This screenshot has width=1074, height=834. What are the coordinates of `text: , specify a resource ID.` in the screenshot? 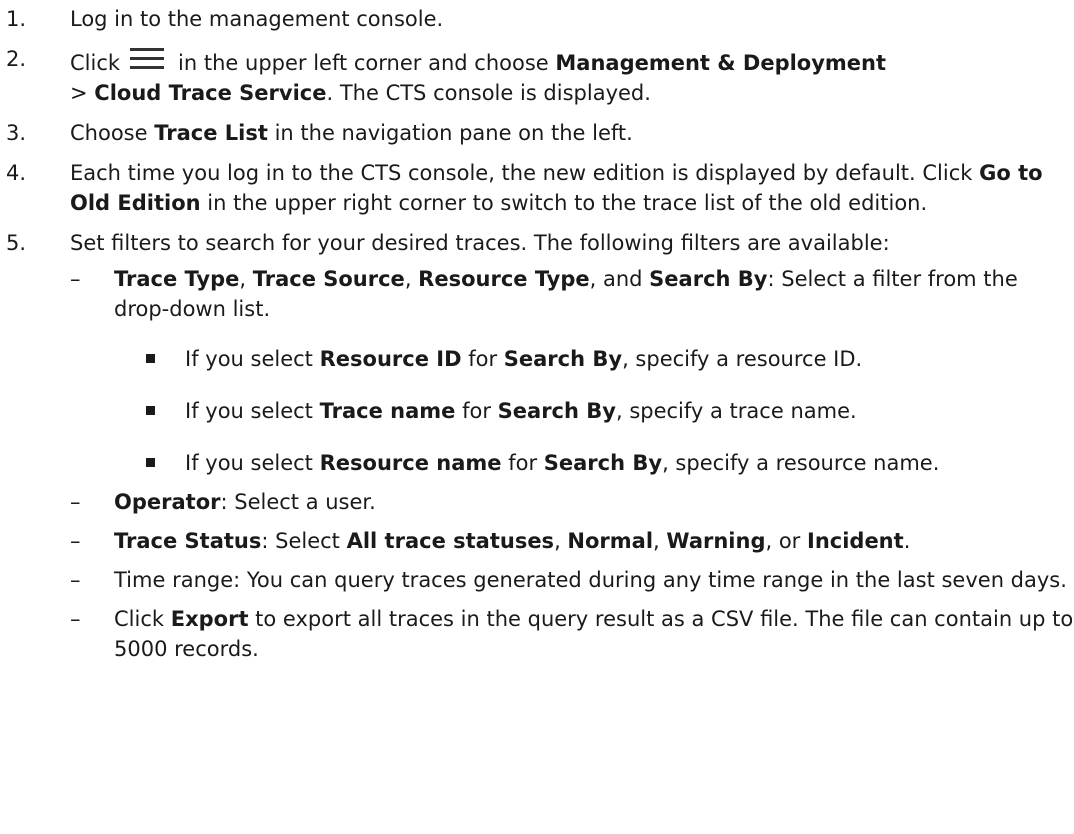 It's located at (742, 359).